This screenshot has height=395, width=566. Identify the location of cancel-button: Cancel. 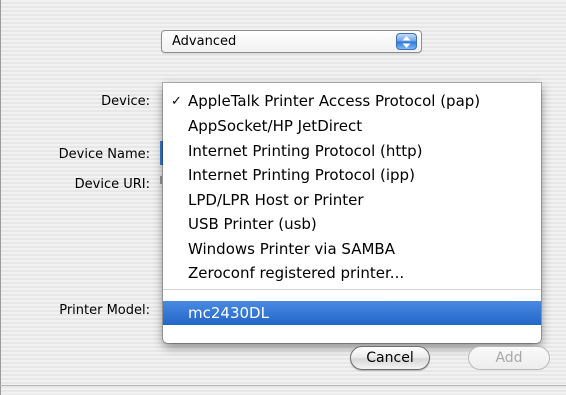
(390, 358).